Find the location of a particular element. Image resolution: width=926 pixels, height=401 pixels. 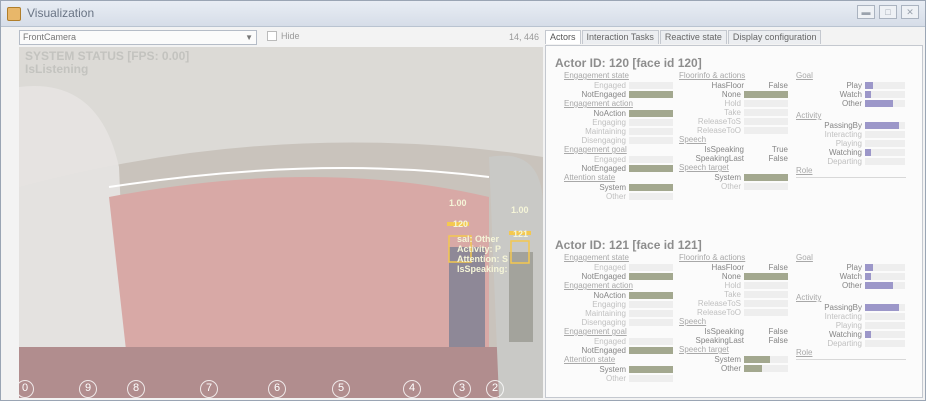

speech-target-header: Speech target is located at coordinates (704, 349).